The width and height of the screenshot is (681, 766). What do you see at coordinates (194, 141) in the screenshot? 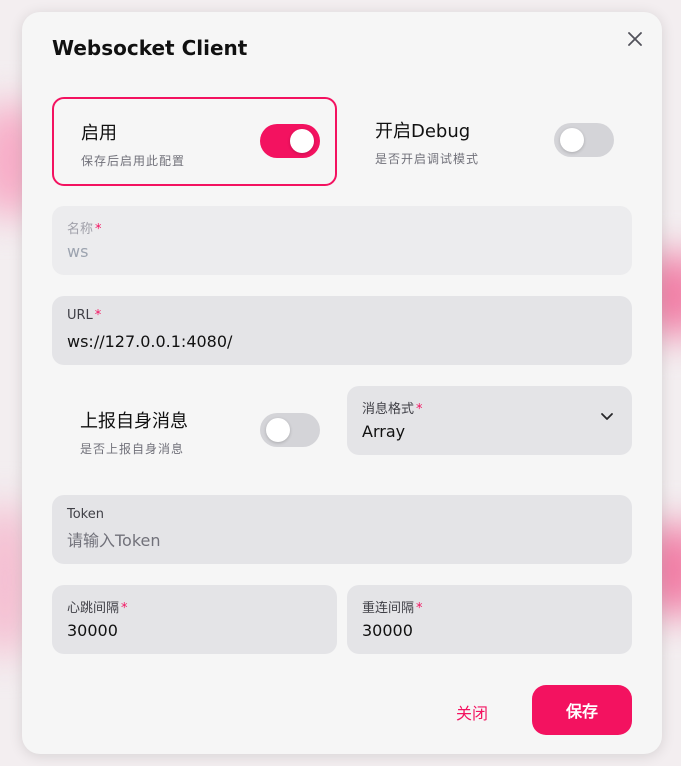
I see `enable-toggle-card: 启用 保存后启用此配置` at bounding box center [194, 141].